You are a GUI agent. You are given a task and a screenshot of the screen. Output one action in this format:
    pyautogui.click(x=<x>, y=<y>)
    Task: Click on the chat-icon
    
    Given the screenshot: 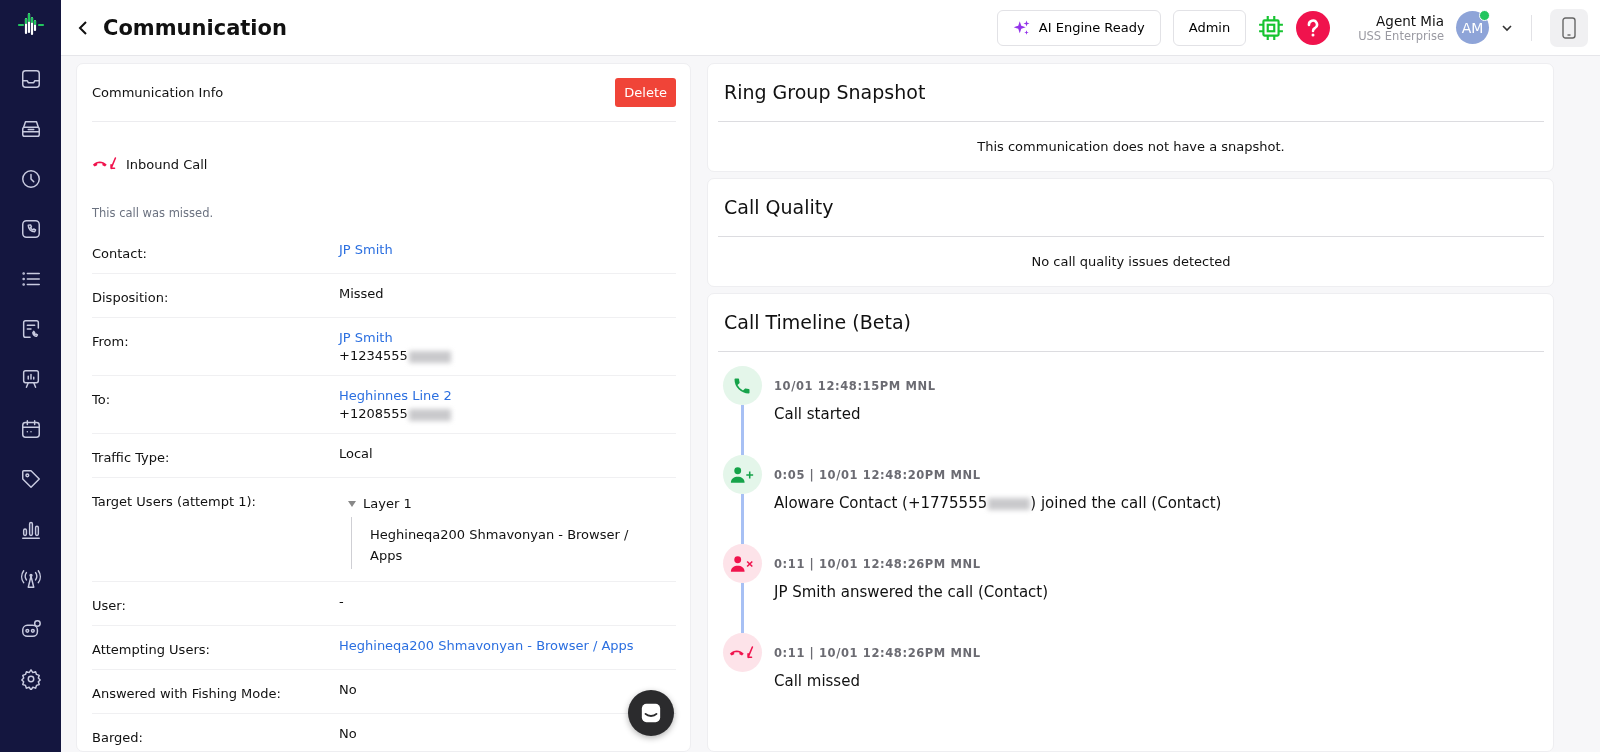 What is the action you would take?
    pyautogui.click(x=651, y=713)
    